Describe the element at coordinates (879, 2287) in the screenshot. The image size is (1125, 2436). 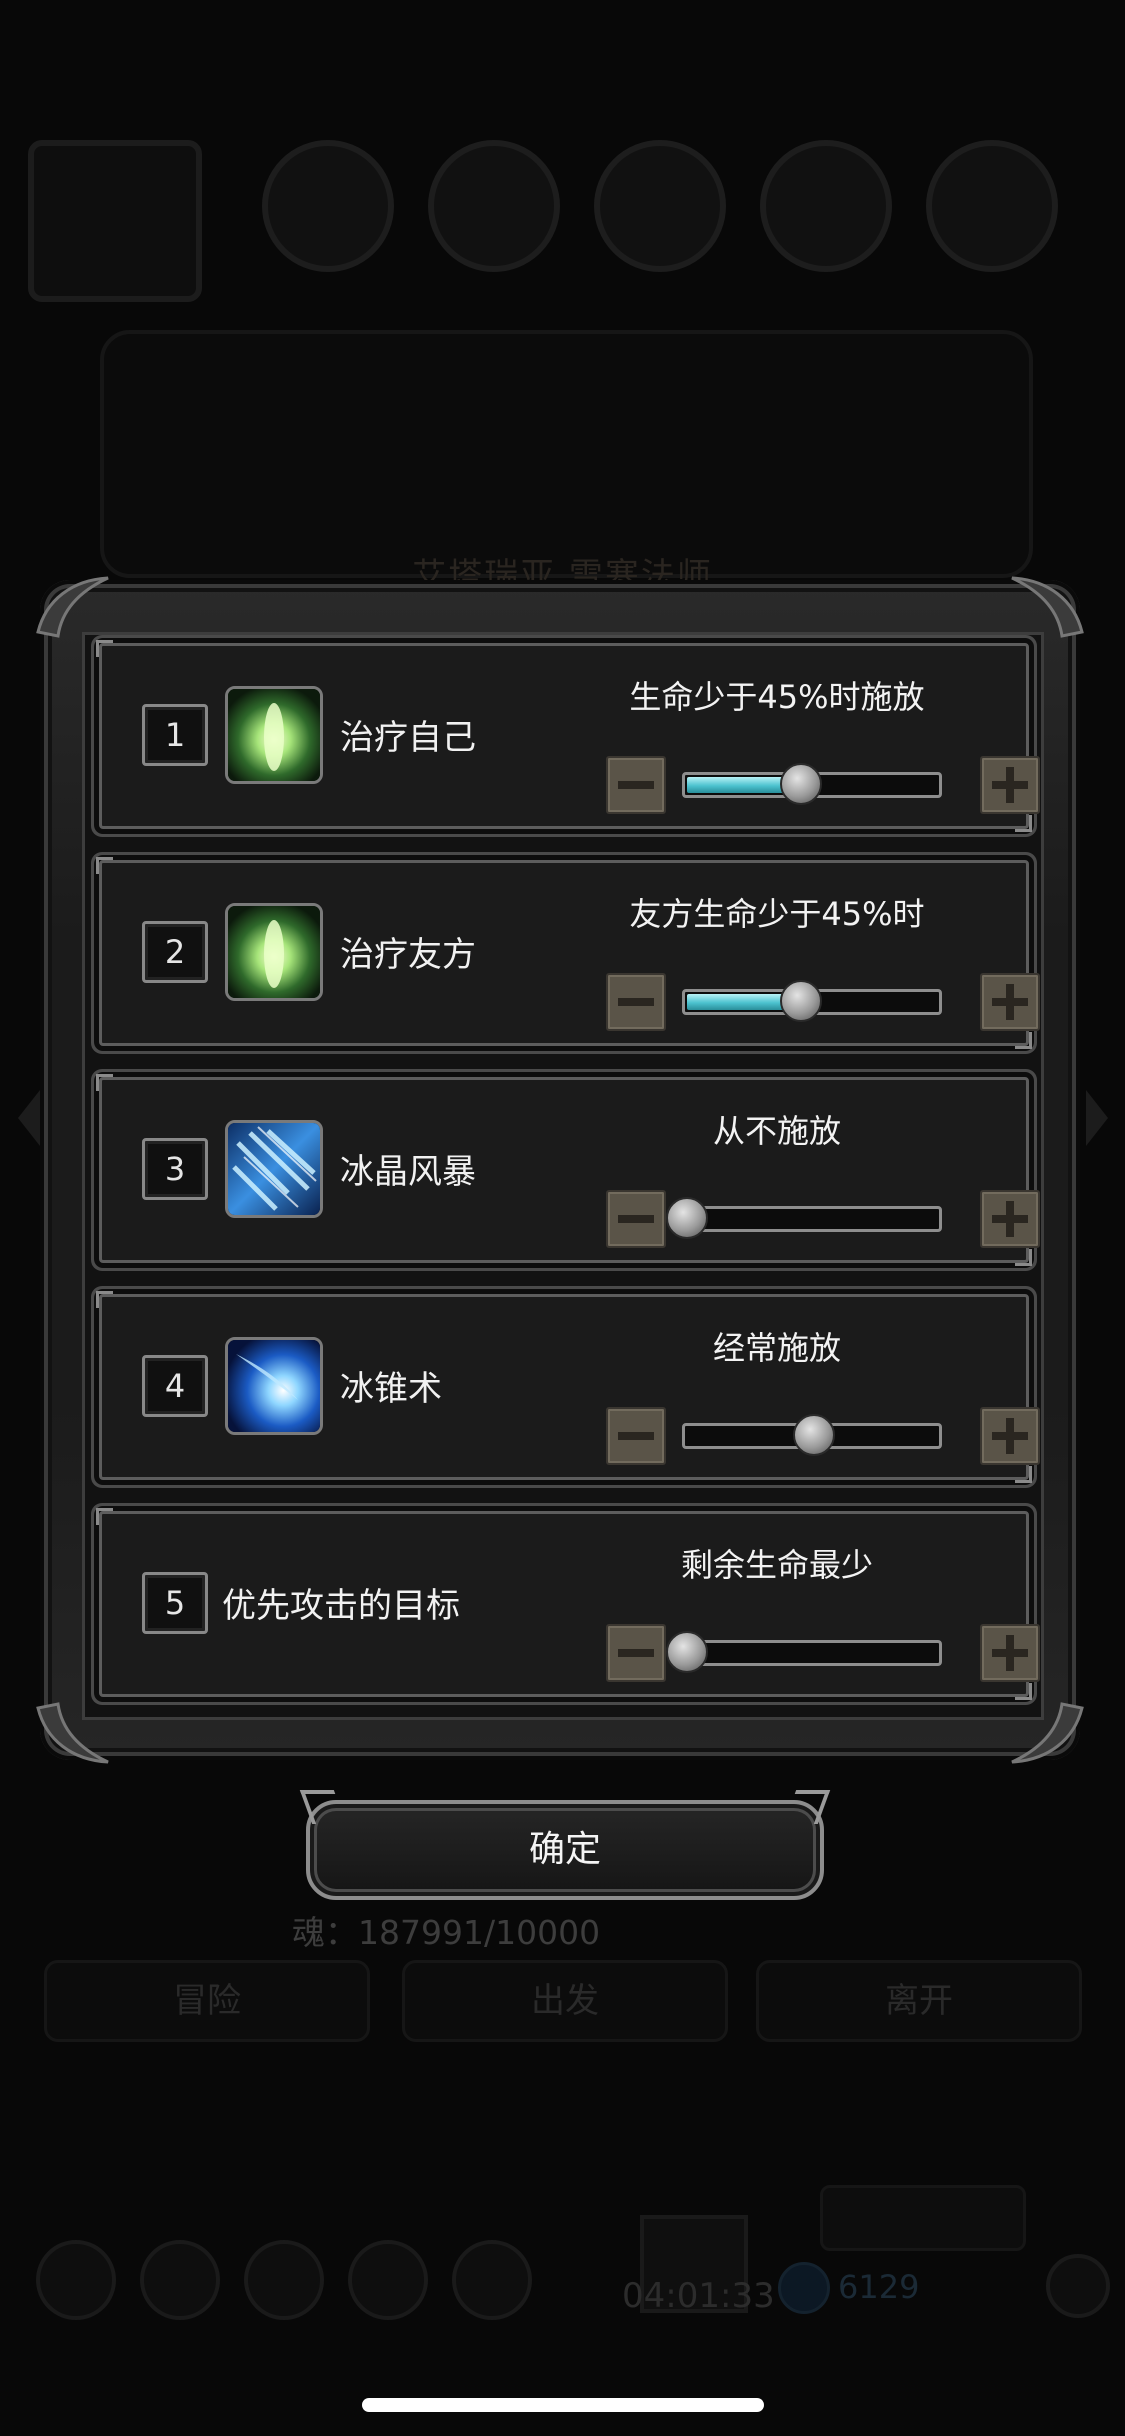
I see `gem-count: 6129` at that location.